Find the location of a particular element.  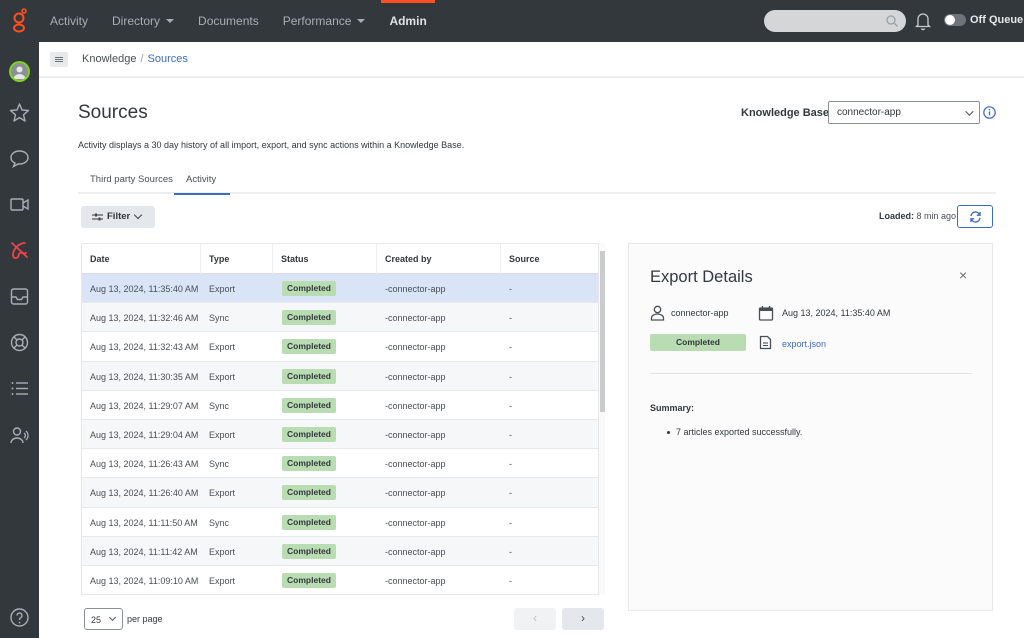

cell-date: Aug 13, 2024, 11:29:04 AM is located at coordinates (144, 434).